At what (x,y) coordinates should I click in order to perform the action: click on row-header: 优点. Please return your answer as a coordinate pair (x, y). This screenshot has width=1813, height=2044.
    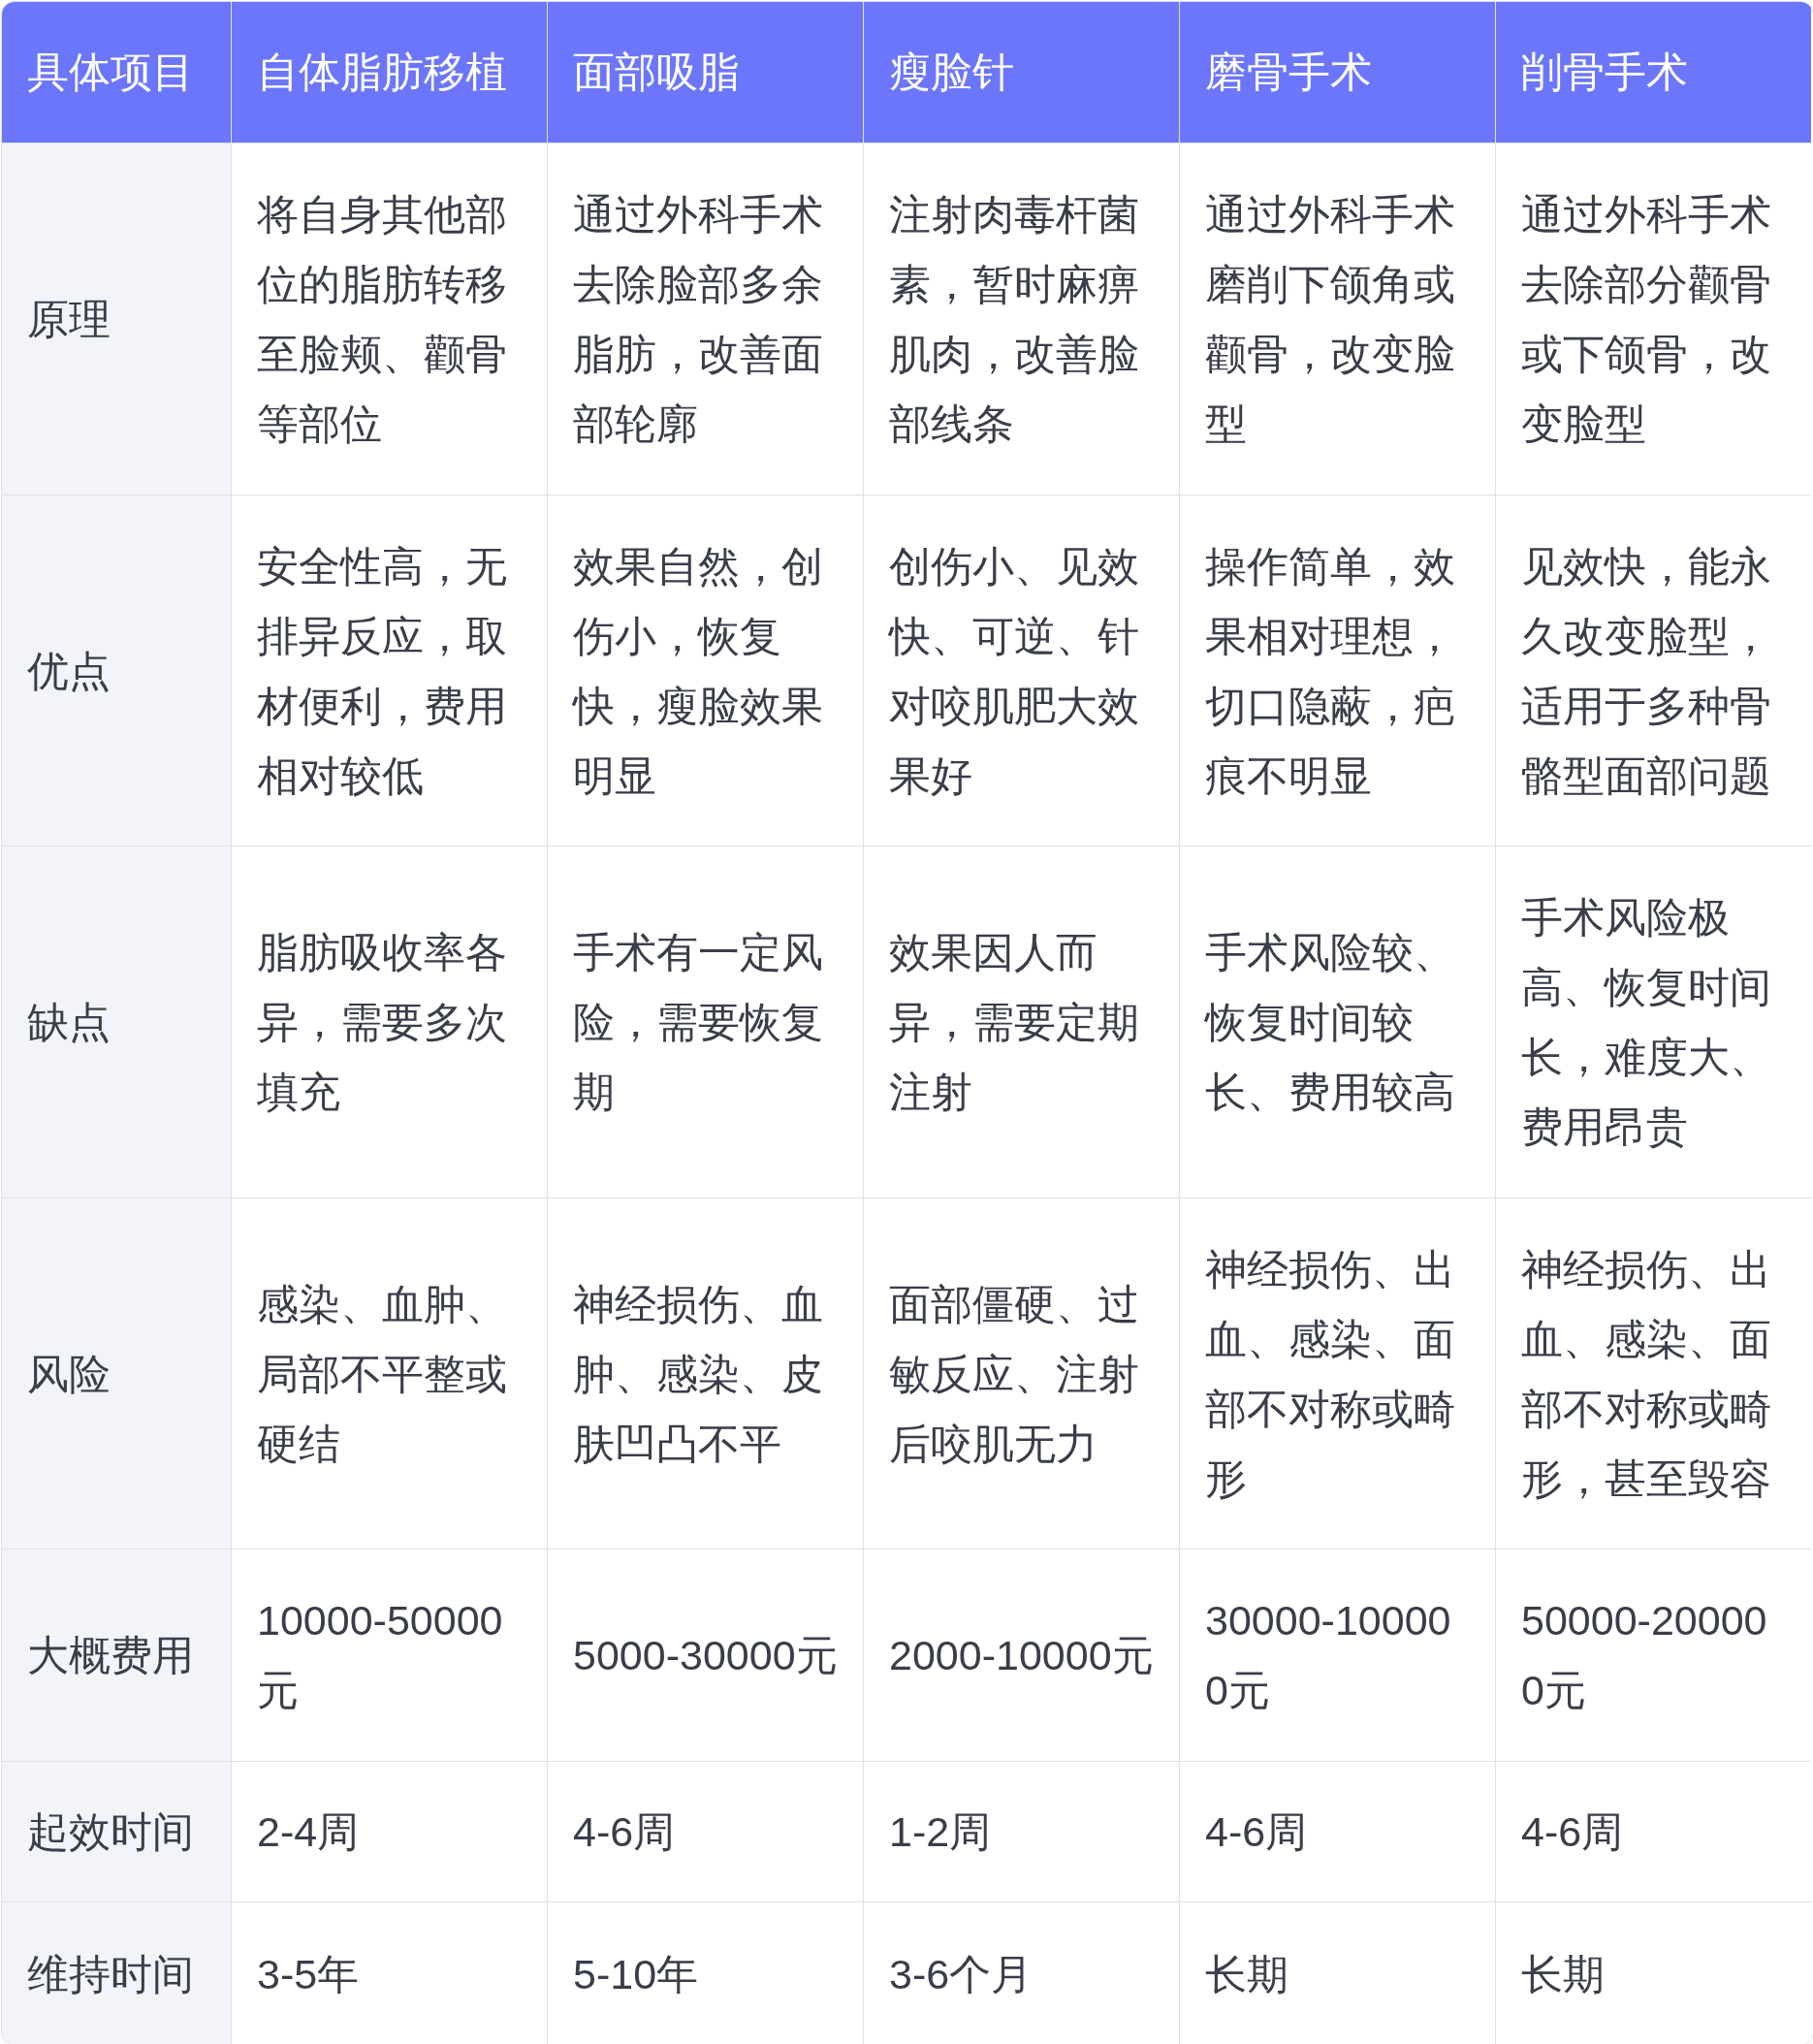
    Looking at the image, I should click on (116, 670).